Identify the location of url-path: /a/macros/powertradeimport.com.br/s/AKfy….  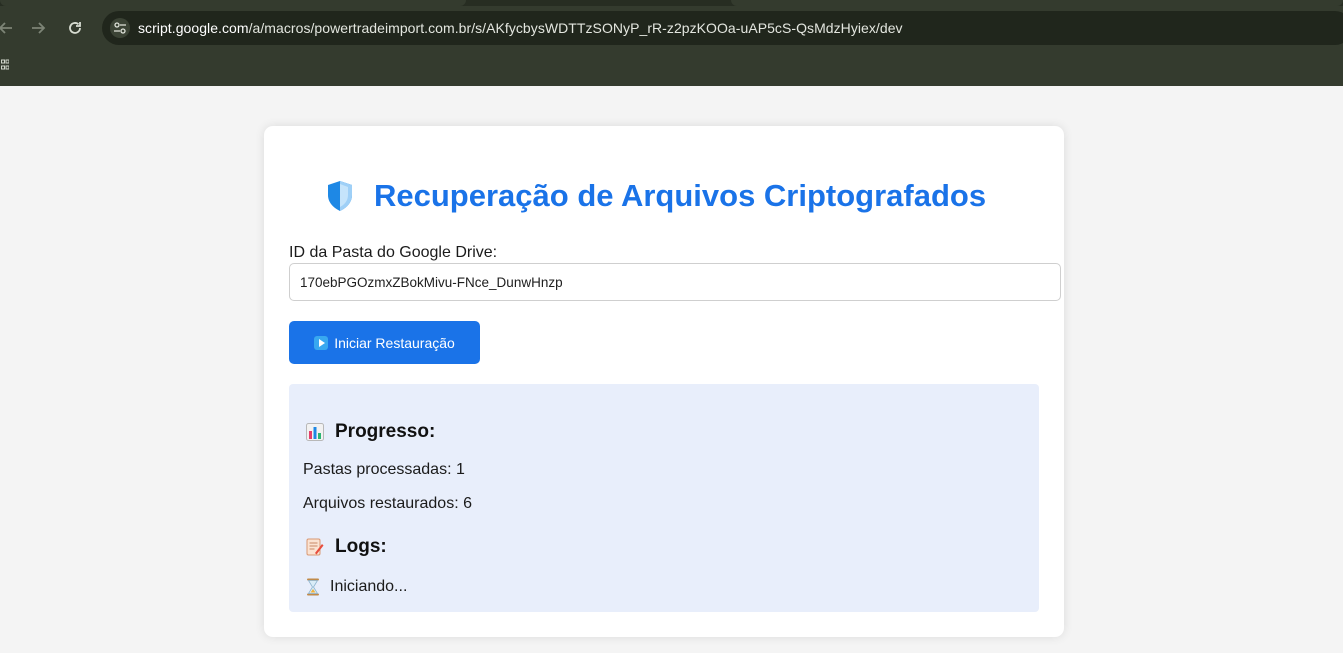
(575, 28).